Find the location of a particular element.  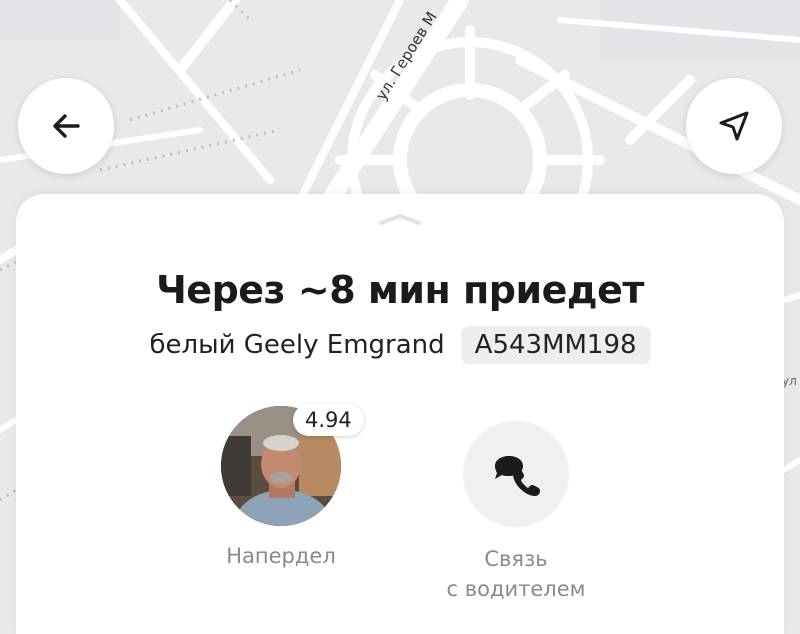

street-edge-label: ул is located at coordinates (789, 381).